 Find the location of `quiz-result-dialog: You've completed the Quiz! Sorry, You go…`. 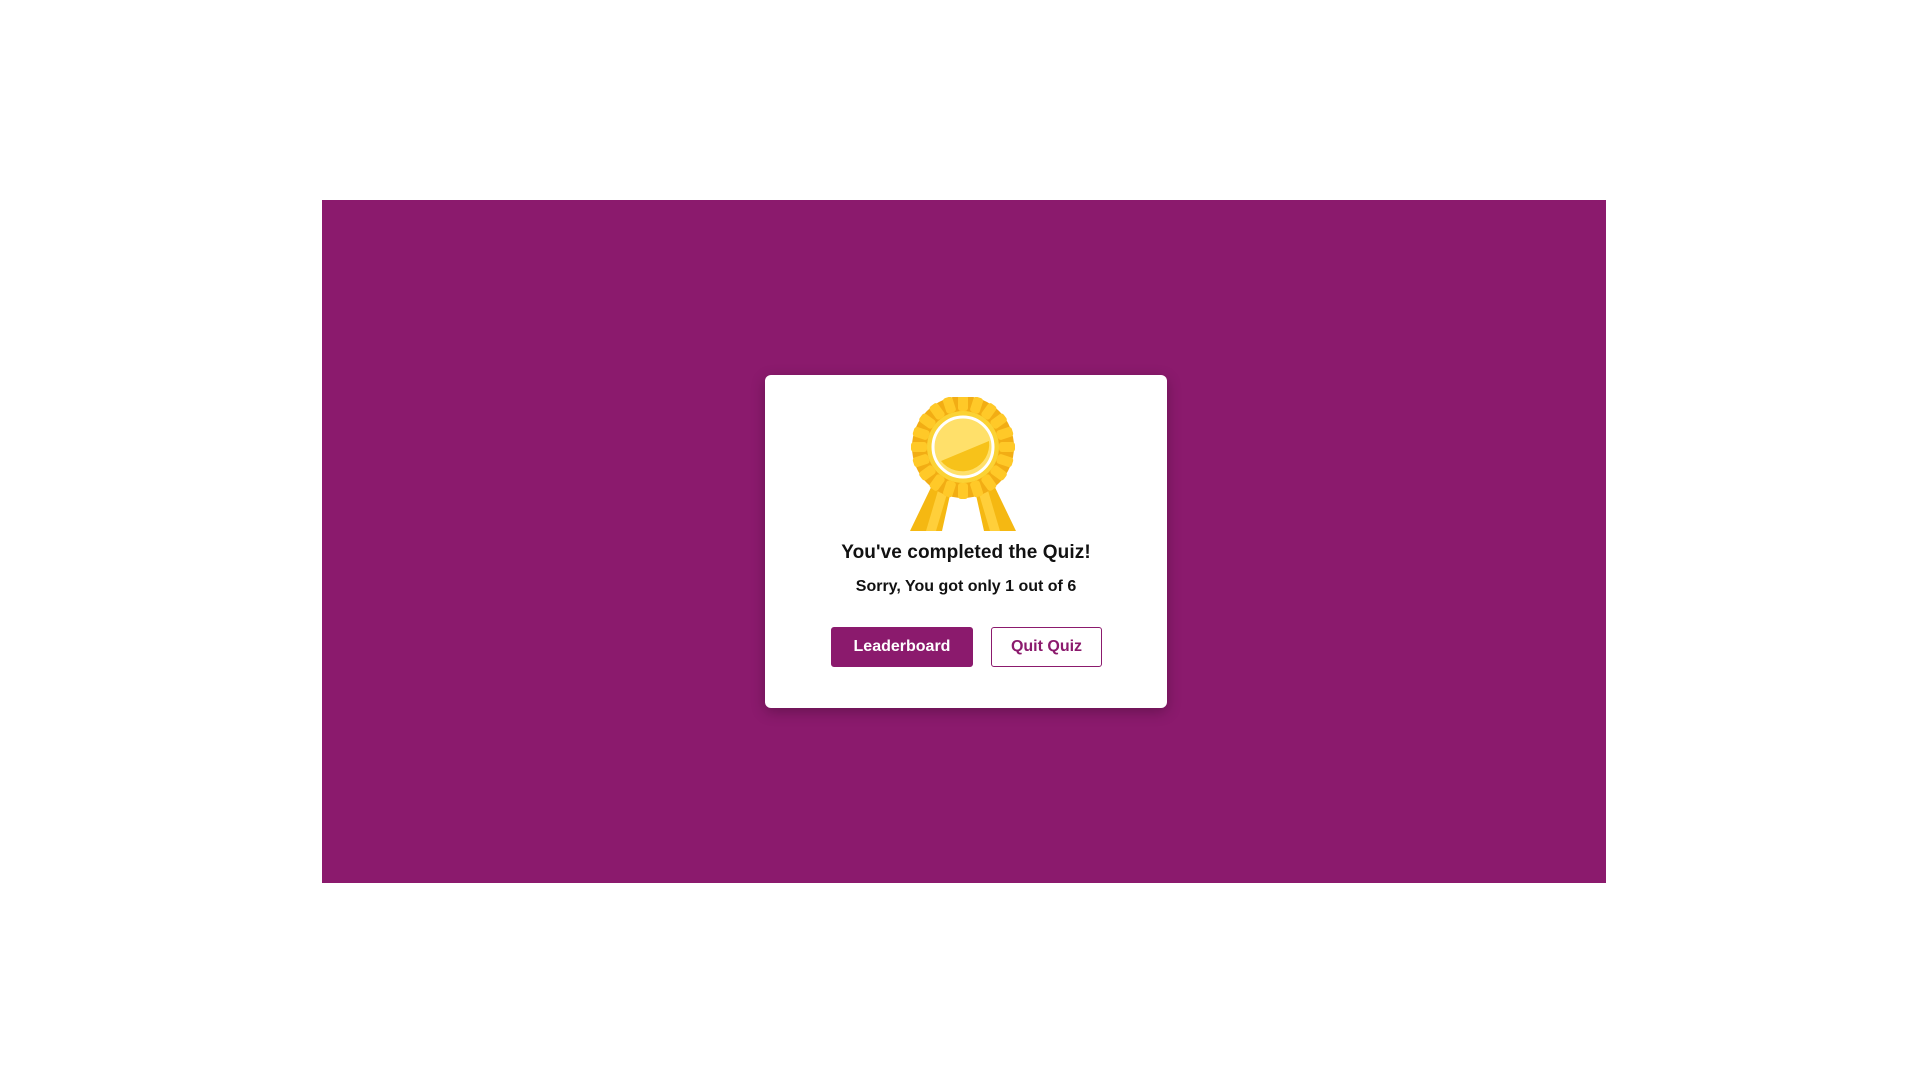

quiz-result-dialog: You've completed the Quiz! Sorry, You go… is located at coordinates (966, 541).